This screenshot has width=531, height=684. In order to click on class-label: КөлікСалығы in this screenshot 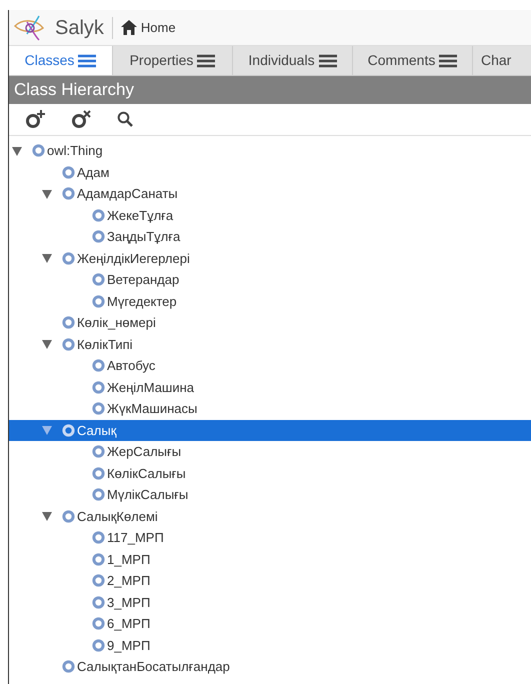, I will do `click(146, 473)`.